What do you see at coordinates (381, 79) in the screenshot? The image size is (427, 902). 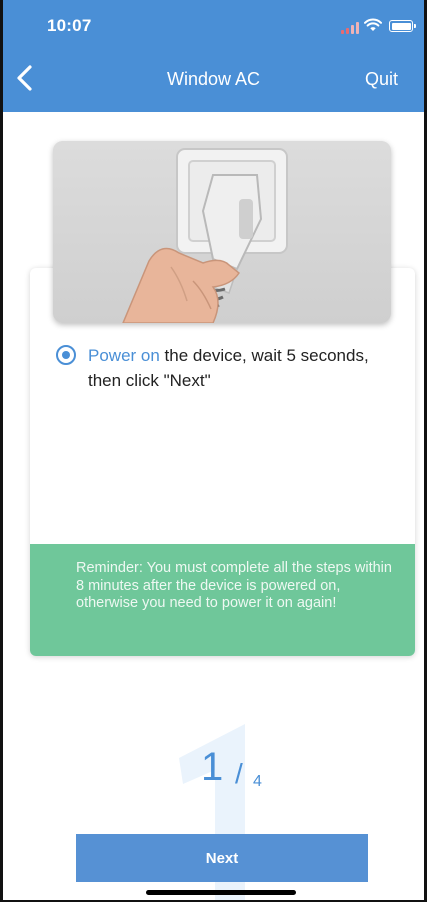 I see `quit-button: Quit` at bounding box center [381, 79].